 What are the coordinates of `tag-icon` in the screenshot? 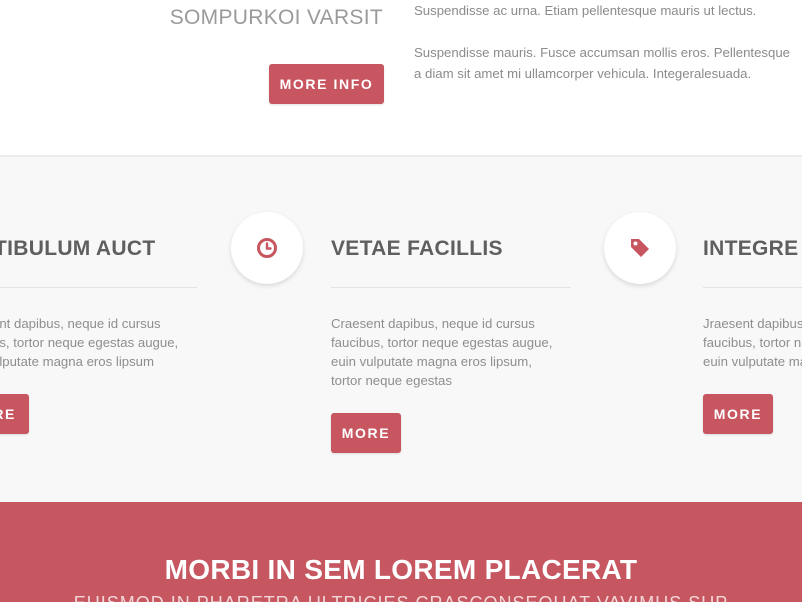 It's located at (640, 248).